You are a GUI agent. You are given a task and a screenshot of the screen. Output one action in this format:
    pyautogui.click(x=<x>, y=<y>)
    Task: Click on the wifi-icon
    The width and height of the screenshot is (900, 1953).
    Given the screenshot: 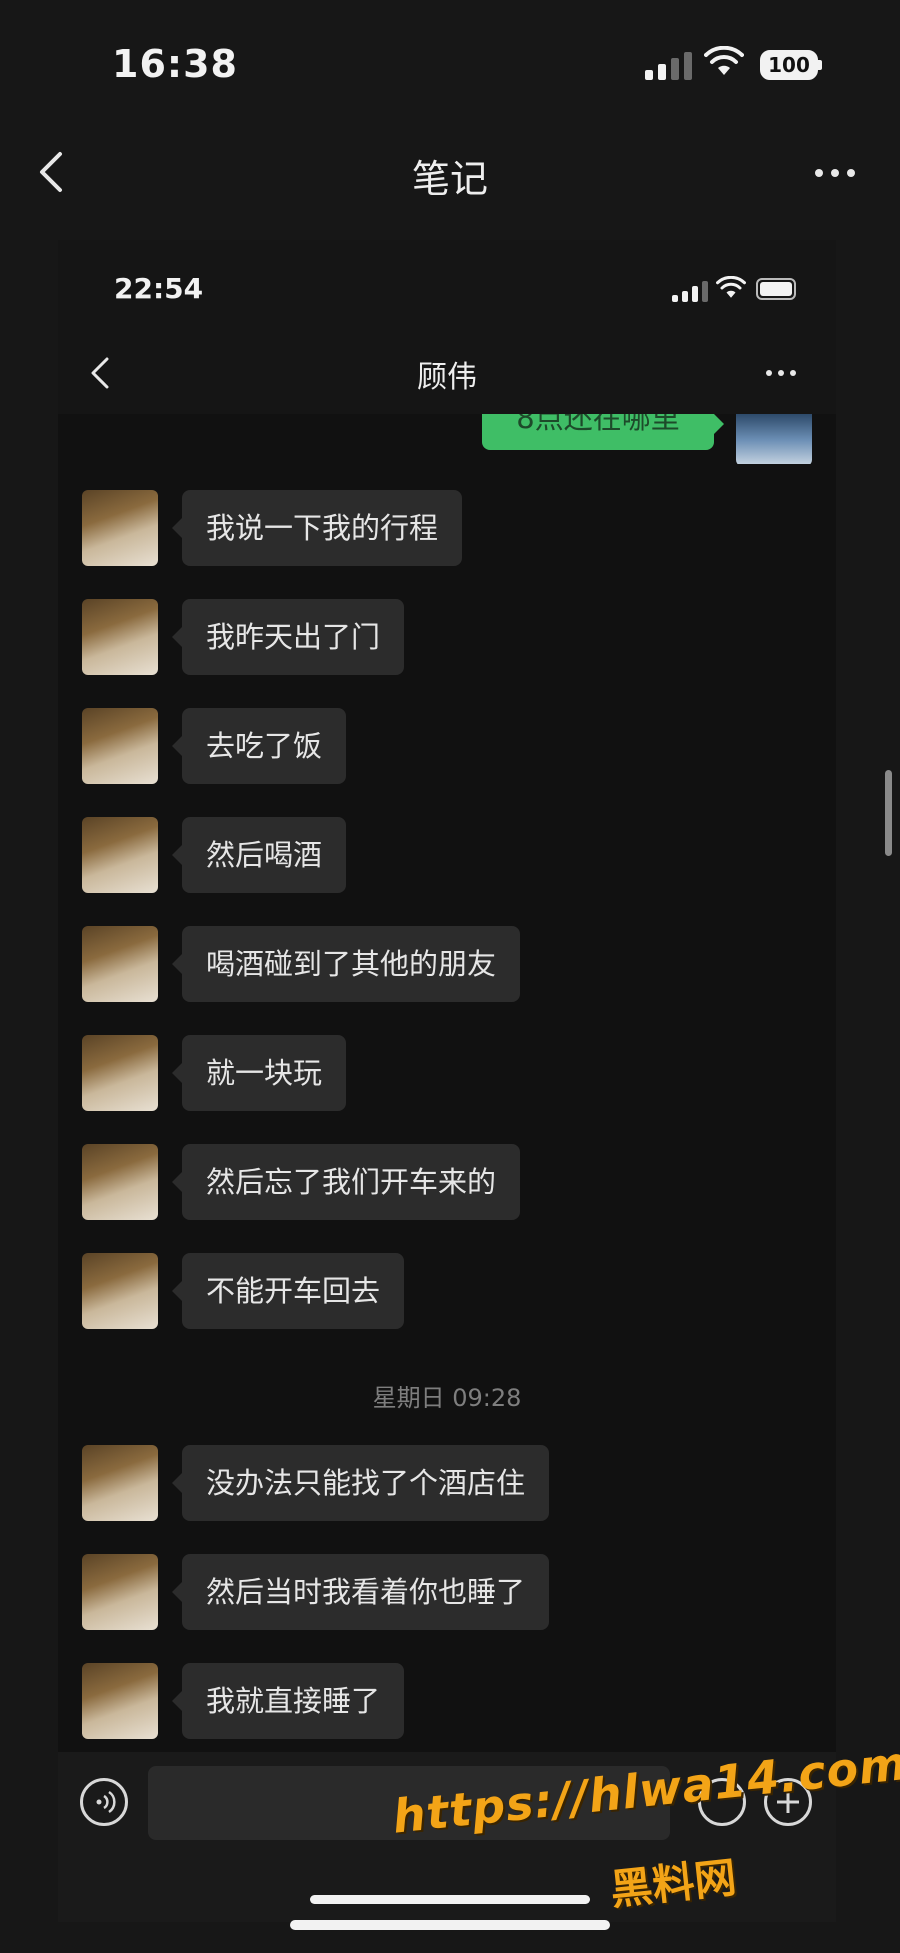 What is the action you would take?
    pyautogui.click(x=724, y=60)
    